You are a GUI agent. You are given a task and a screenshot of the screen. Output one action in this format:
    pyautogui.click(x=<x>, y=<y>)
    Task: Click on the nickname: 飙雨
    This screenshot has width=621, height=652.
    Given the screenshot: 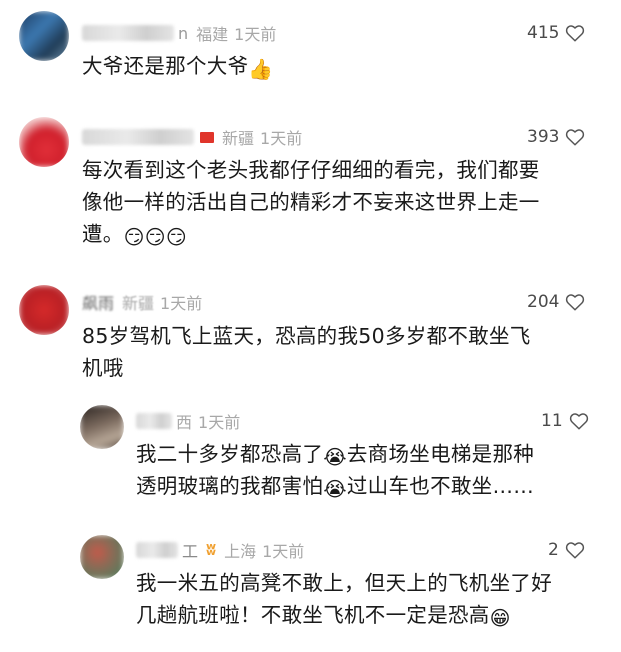 What is the action you would take?
    pyautogui.click(x=98, y=302)
    